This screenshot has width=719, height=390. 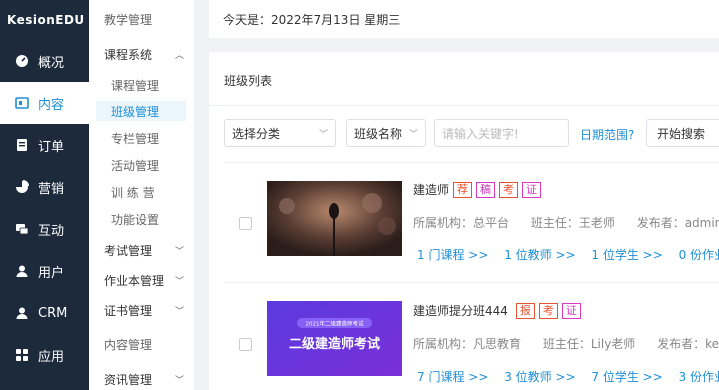 What do you see at coordinates (486, 189) in the screenshot?
I see `tag-draft: 稿` at bounding box center [486, 189].